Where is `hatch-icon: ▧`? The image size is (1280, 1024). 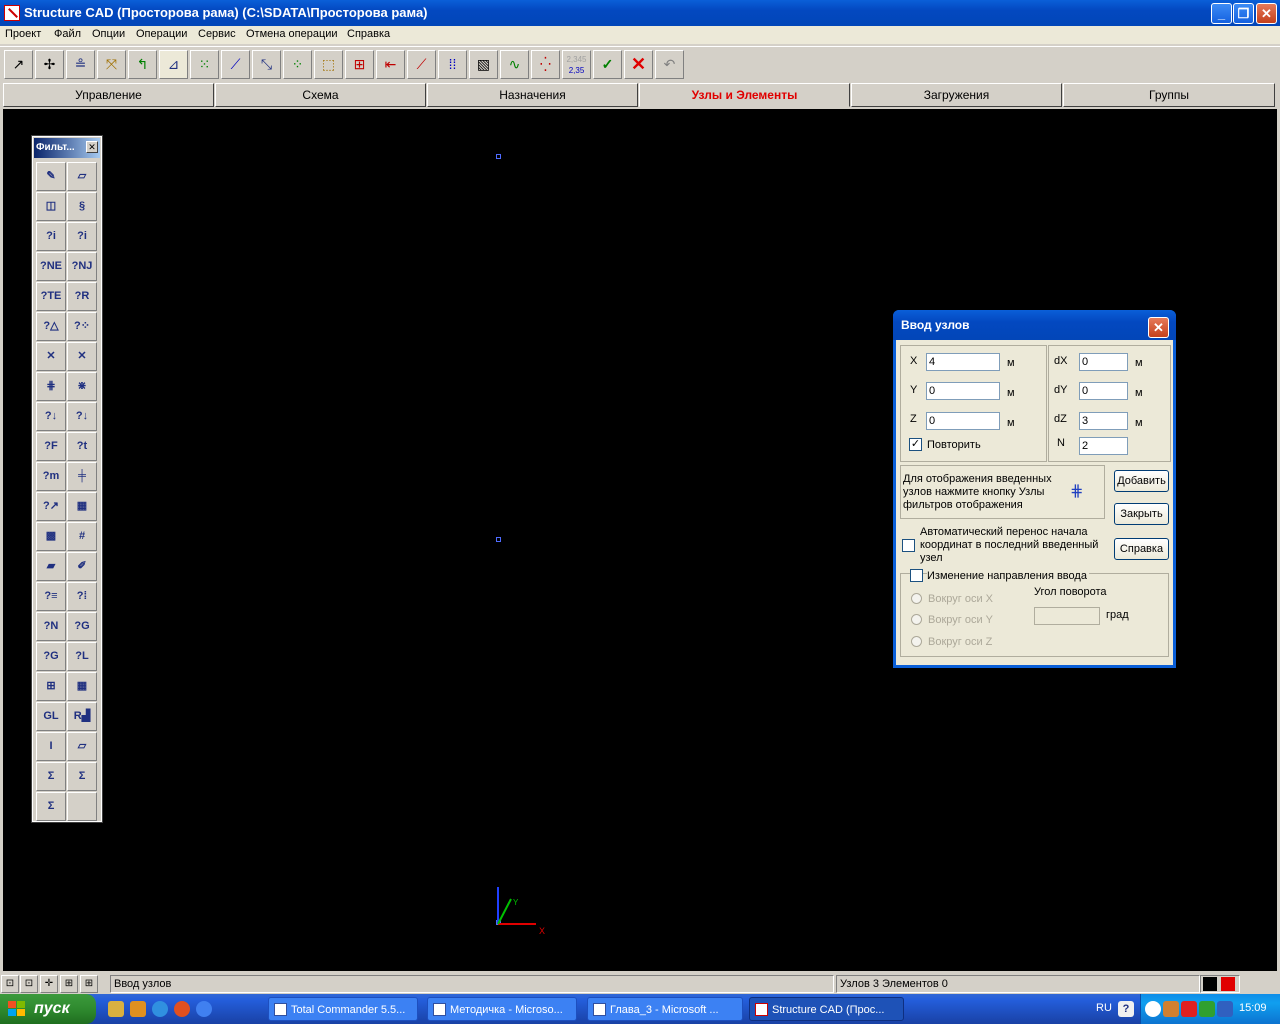 hatch-icon: ▧ is located at coordinates (483, 64).